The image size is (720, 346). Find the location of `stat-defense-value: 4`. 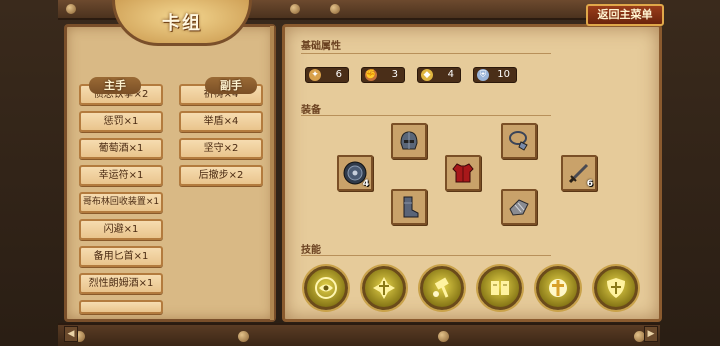

stat-defense-value: 4 is located at coordinates (450, 74).